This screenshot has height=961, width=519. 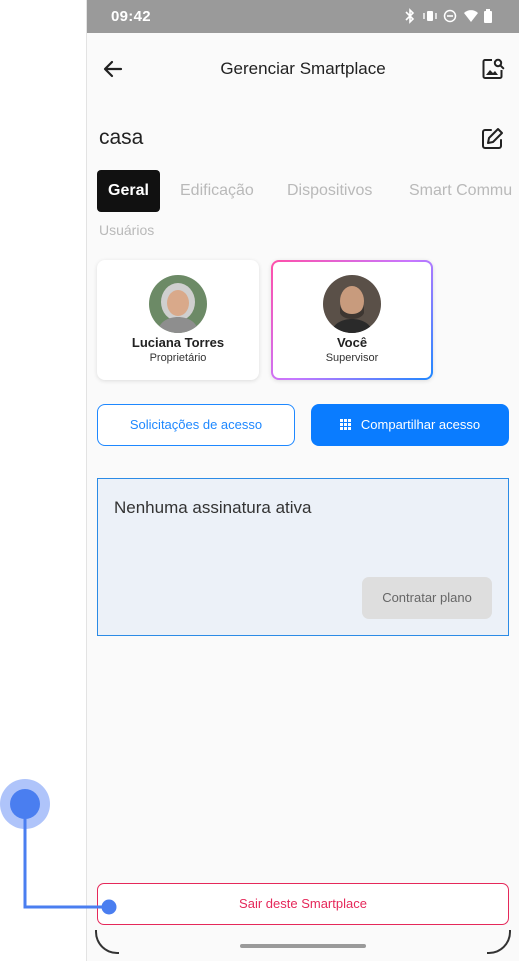 What do you see at coordinates (470, 16) in the screenshot?
I see `wifi-icon` at bounding box center [470, 16].